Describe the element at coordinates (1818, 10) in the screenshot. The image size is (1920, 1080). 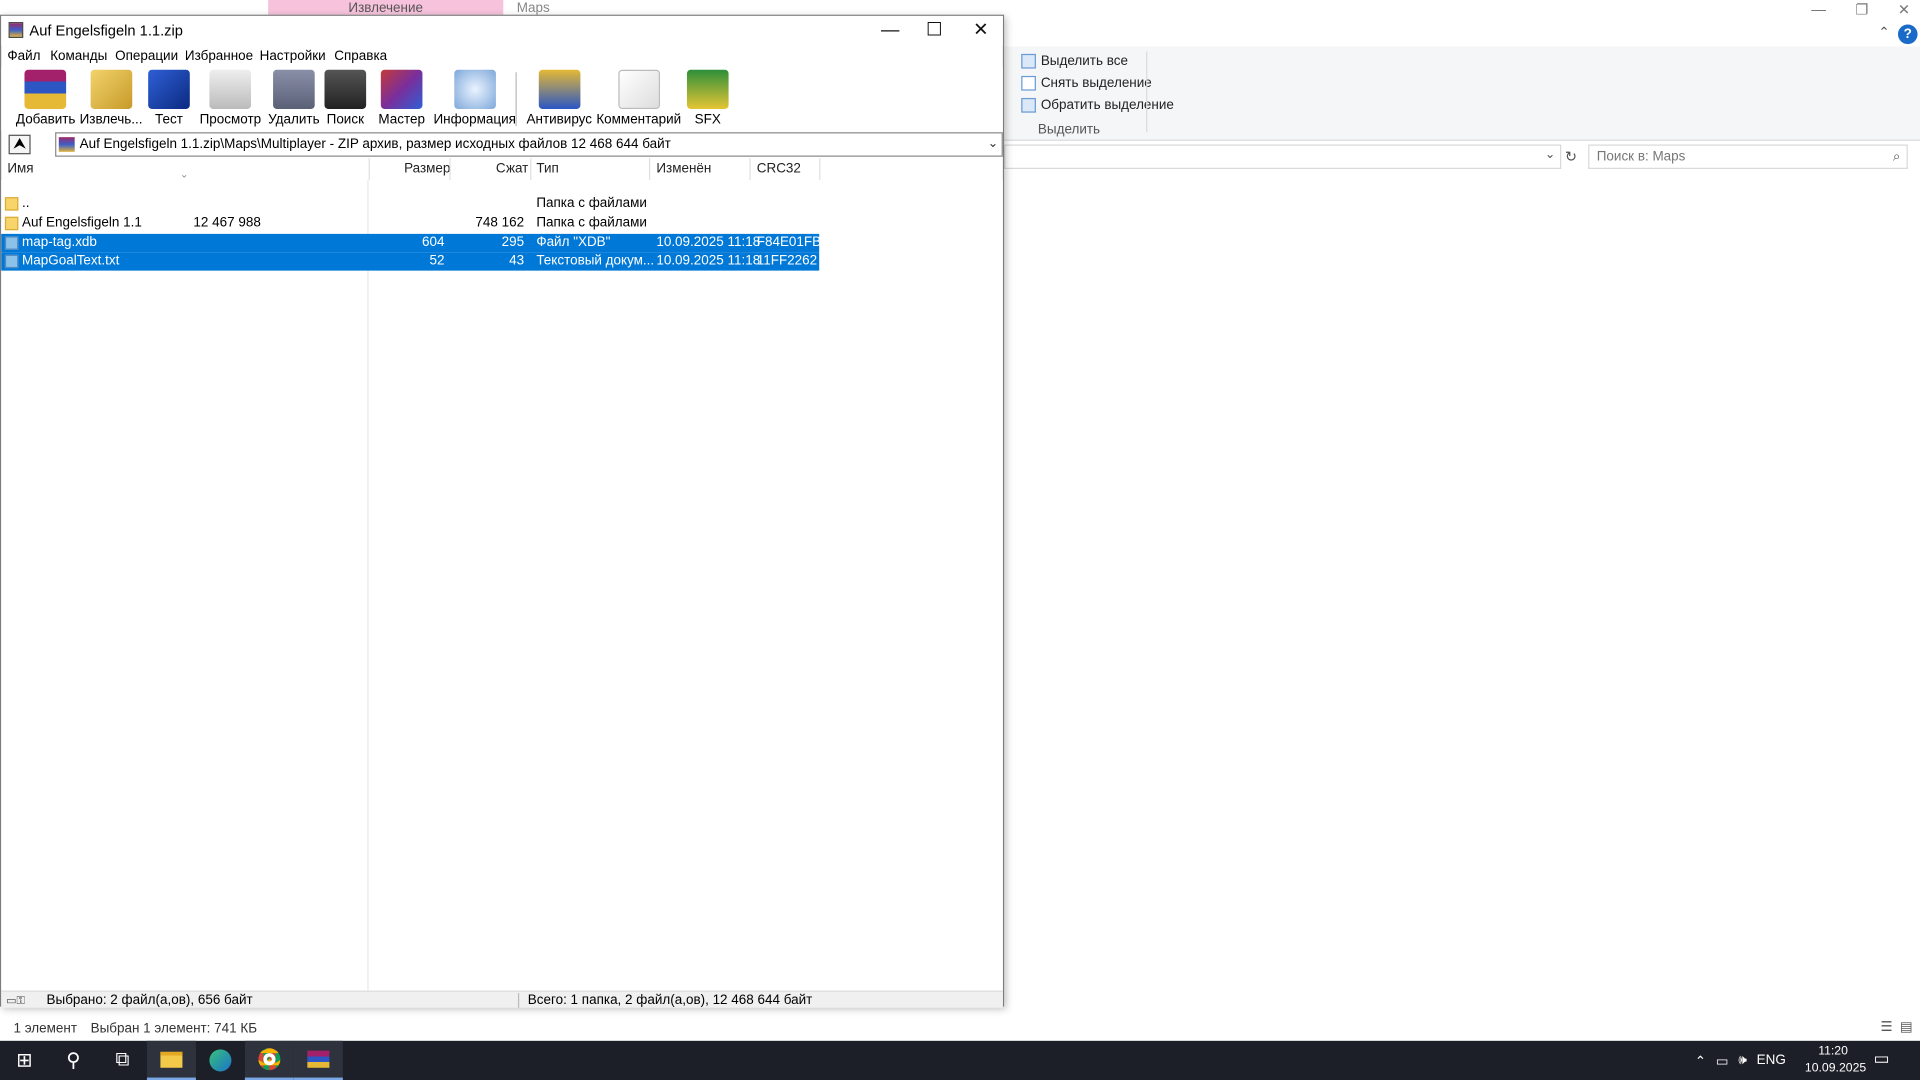
I see `minimize-icon: —` at that location.